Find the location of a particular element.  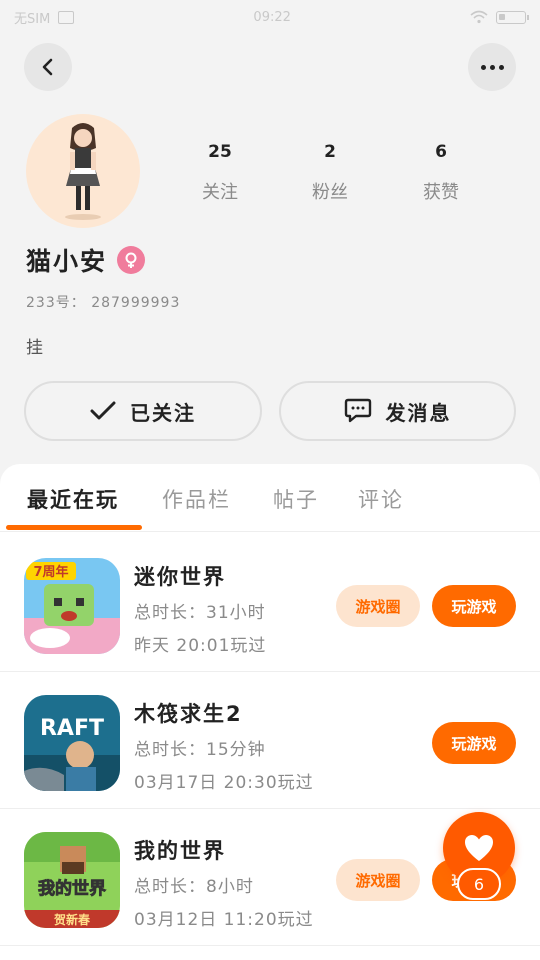

game-icon-raft: RAFT is located at coordinates (72, 743).